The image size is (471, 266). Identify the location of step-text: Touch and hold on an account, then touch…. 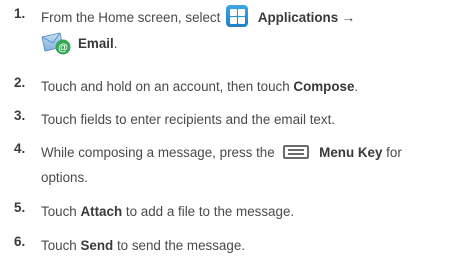
(200, 86).